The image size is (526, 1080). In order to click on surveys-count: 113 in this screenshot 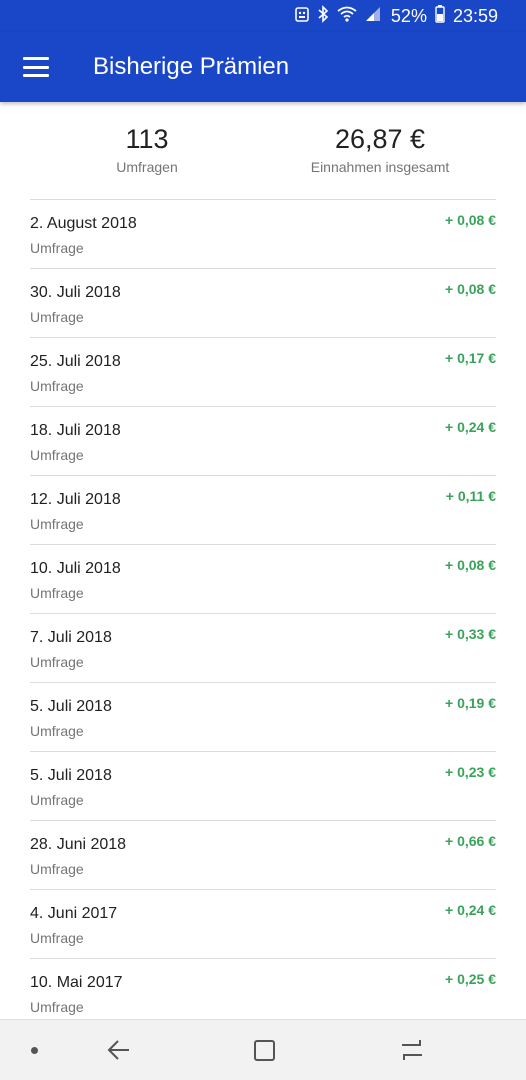, I will do `click(147, 139)`.